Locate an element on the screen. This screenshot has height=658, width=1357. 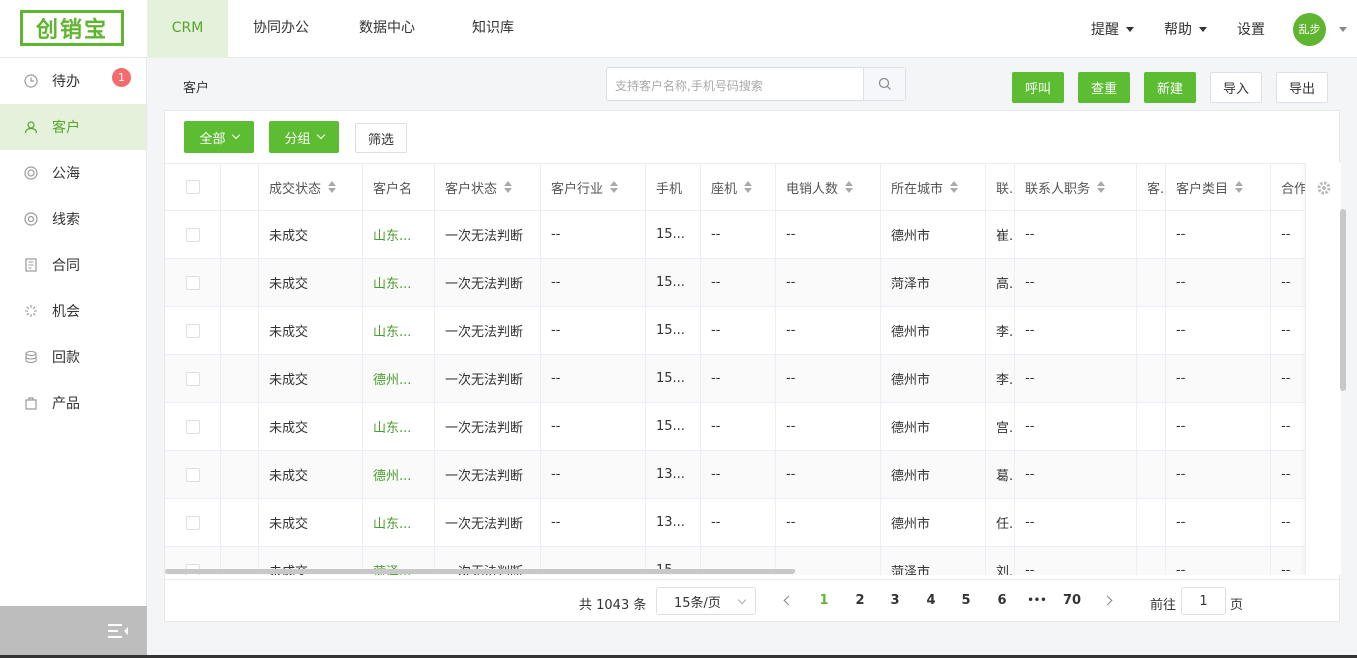
col-category: 客户类目 is located at coordinates (1218, 187).